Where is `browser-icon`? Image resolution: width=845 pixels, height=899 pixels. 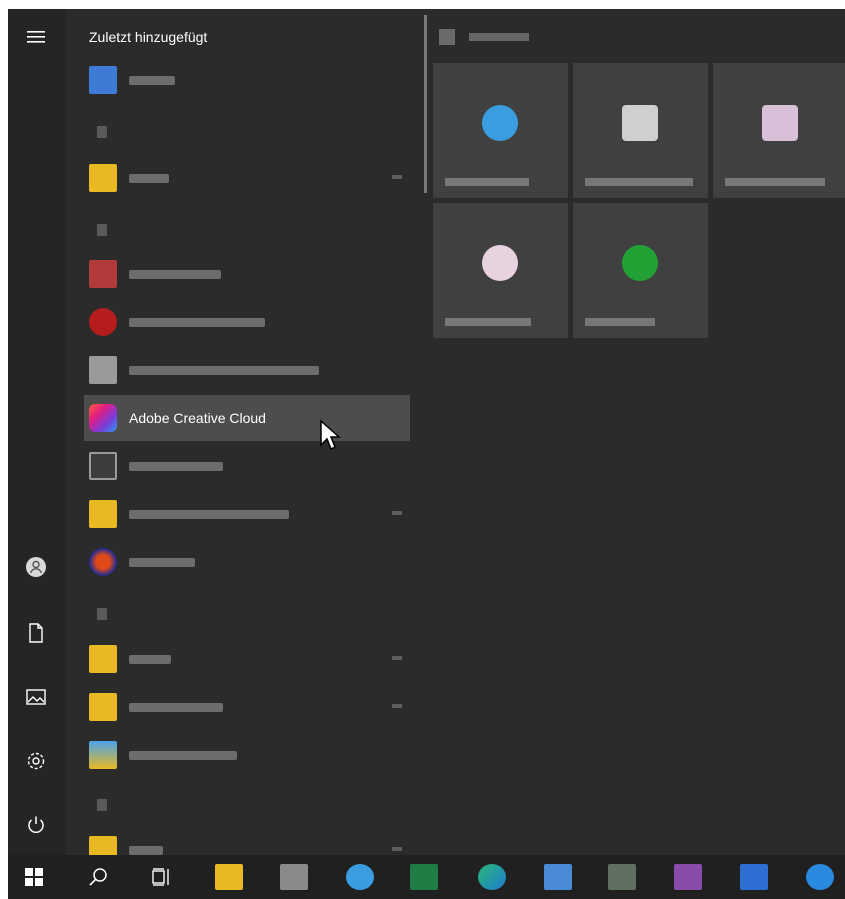 browser-icon is located at coordinates (360, 877).